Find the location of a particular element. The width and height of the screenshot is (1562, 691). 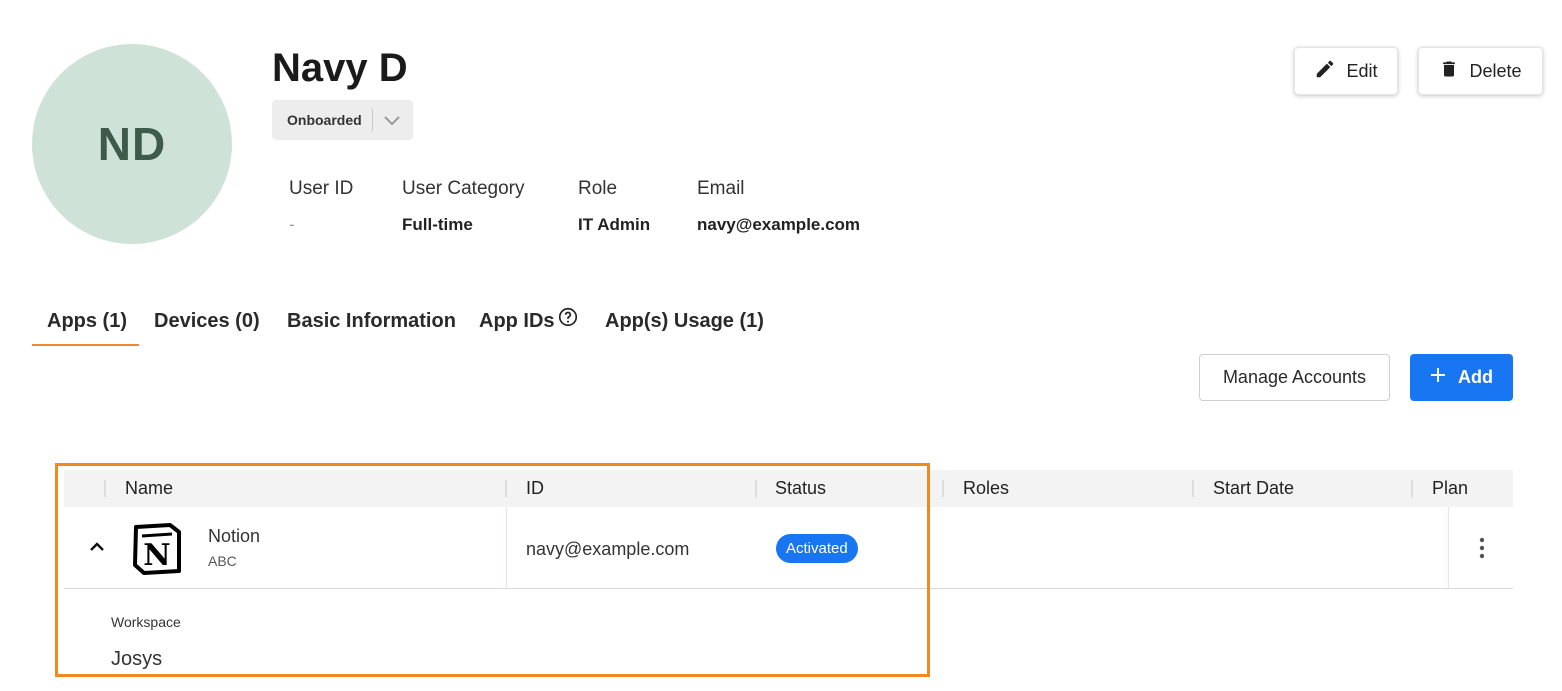

tab-basic-information: Basic Information is located at coordinates (371, 321).